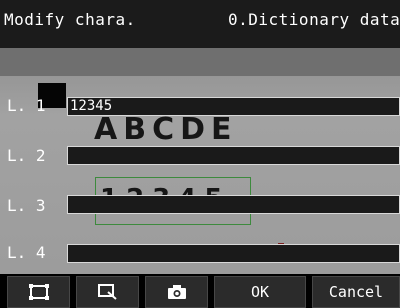 The width and height of the screenshot is (400, 308). I want to click on frame-button, so click(38, 292).